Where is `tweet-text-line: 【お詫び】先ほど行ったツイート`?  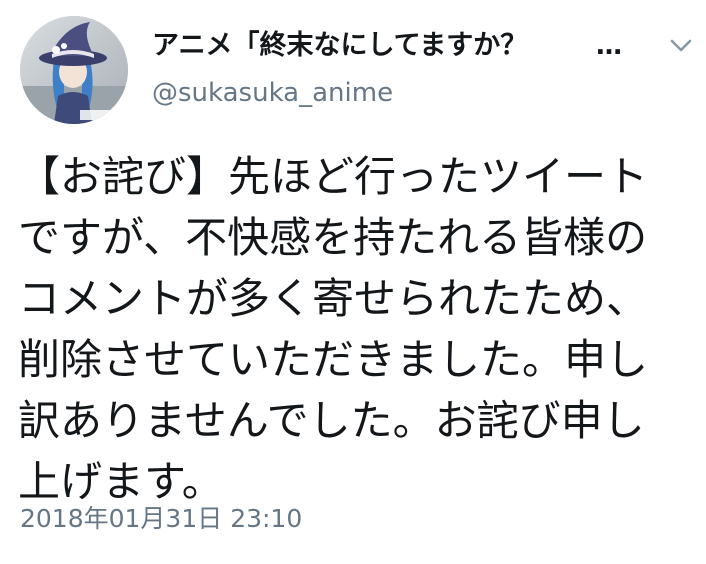
tweet-text-line: 【お詫び】先ほど行ったツイート is located at coordinates (333, 176).